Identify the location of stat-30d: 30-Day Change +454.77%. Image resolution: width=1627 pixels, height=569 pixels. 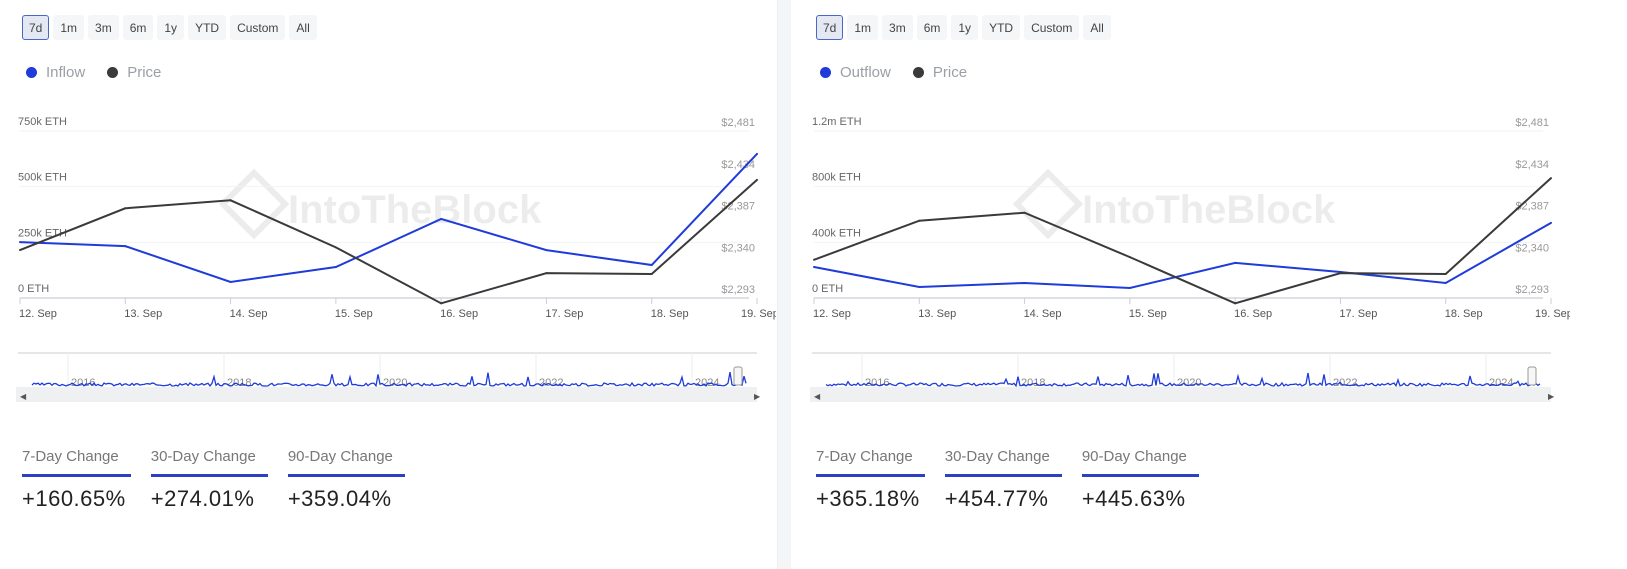
(1003, 480).